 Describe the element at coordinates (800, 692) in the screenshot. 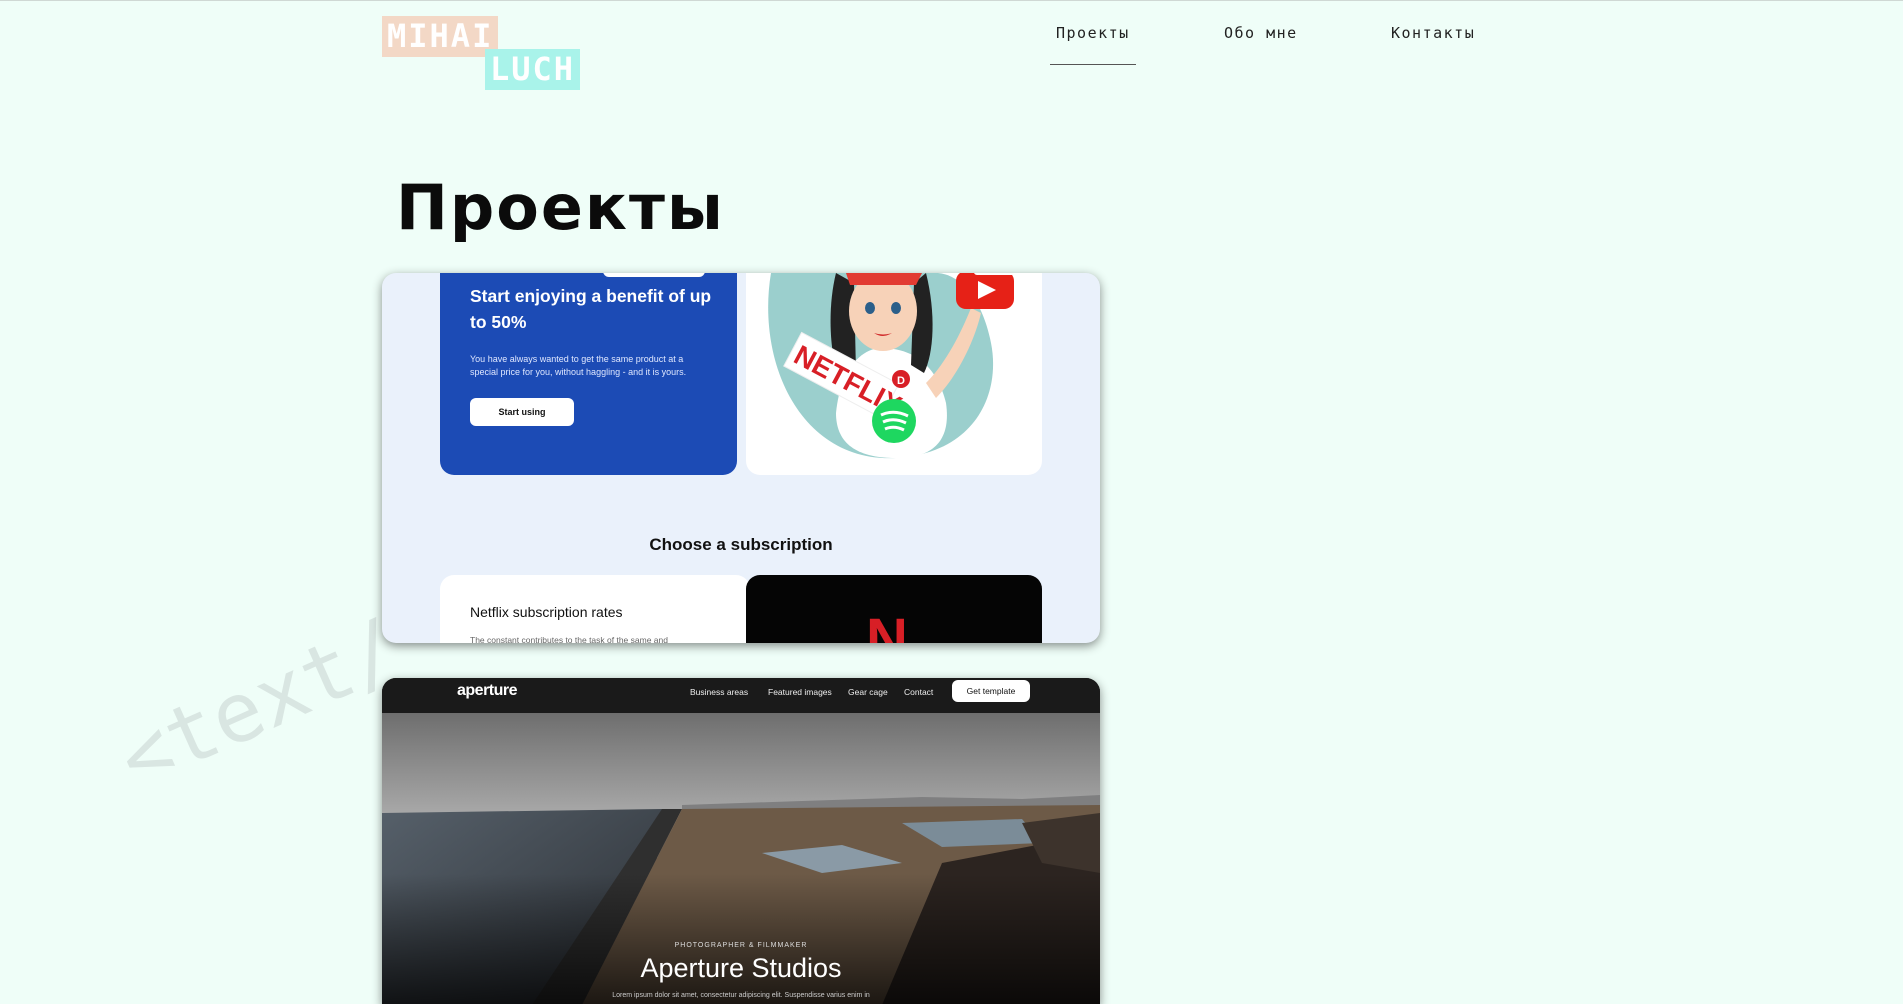

I see `nav-featured-images: Featured images` at that location.